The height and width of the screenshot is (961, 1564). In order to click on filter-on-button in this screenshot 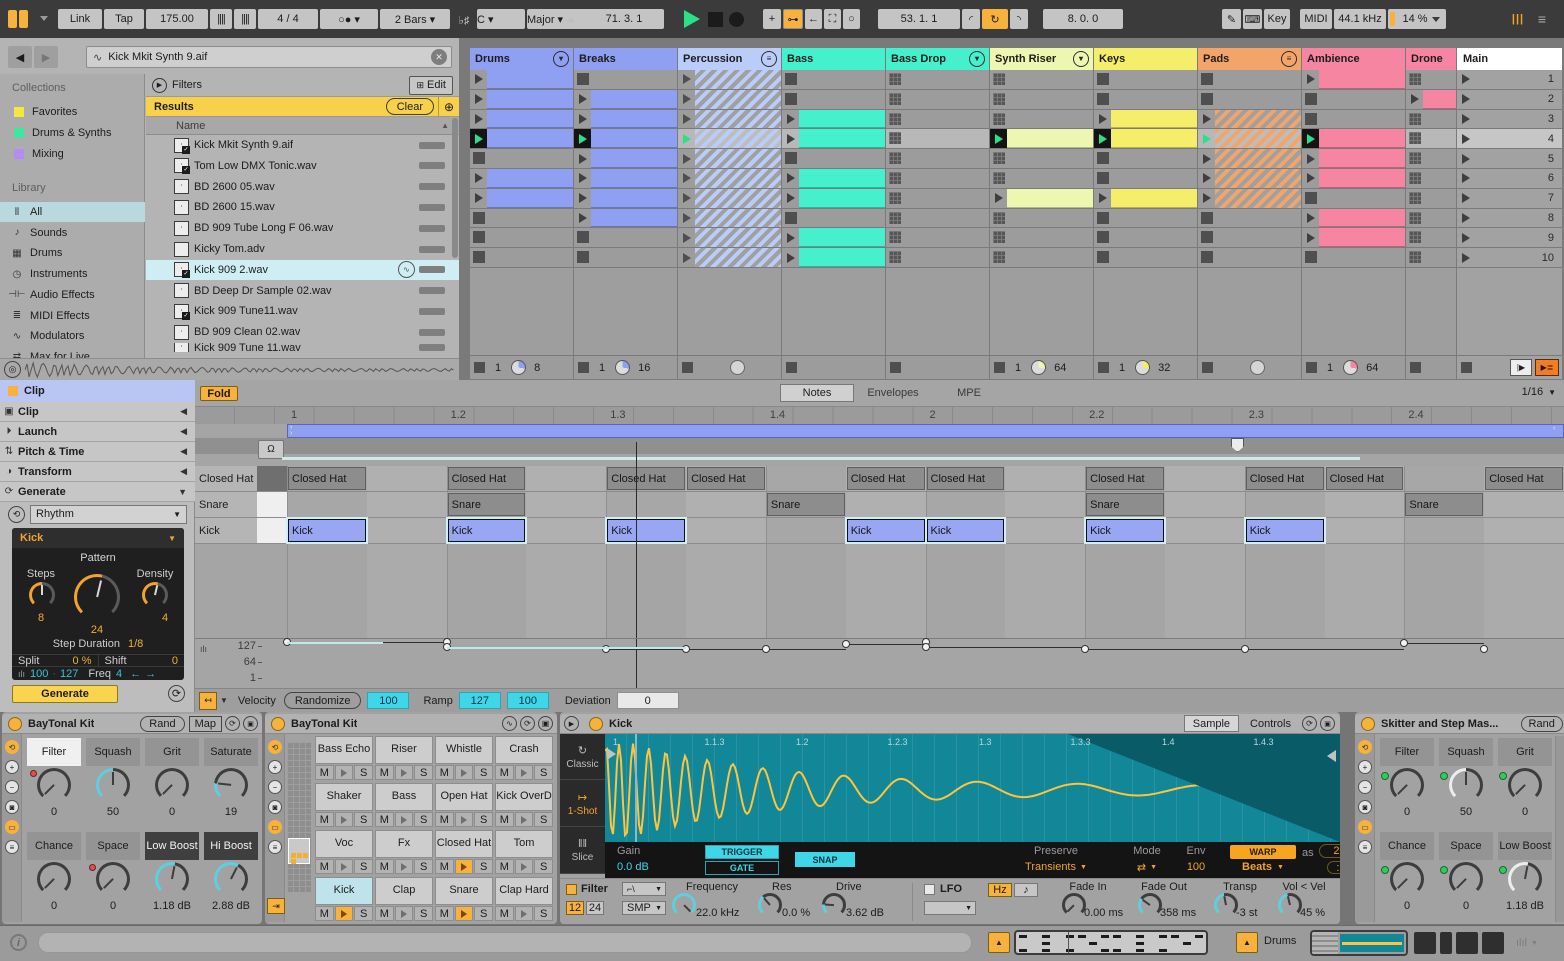, I will do `click(571, 889)`.